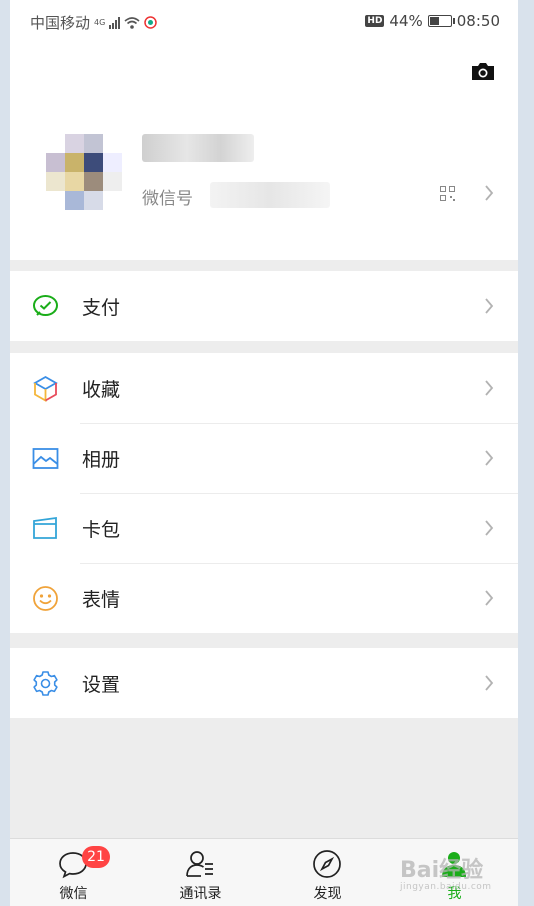 The width and height of the screenshot is (534, 906). What do you see at coordinates (101, 599) in the screenshot?
I see `menu-item-label: 表情` at bounding box center [101, 599].